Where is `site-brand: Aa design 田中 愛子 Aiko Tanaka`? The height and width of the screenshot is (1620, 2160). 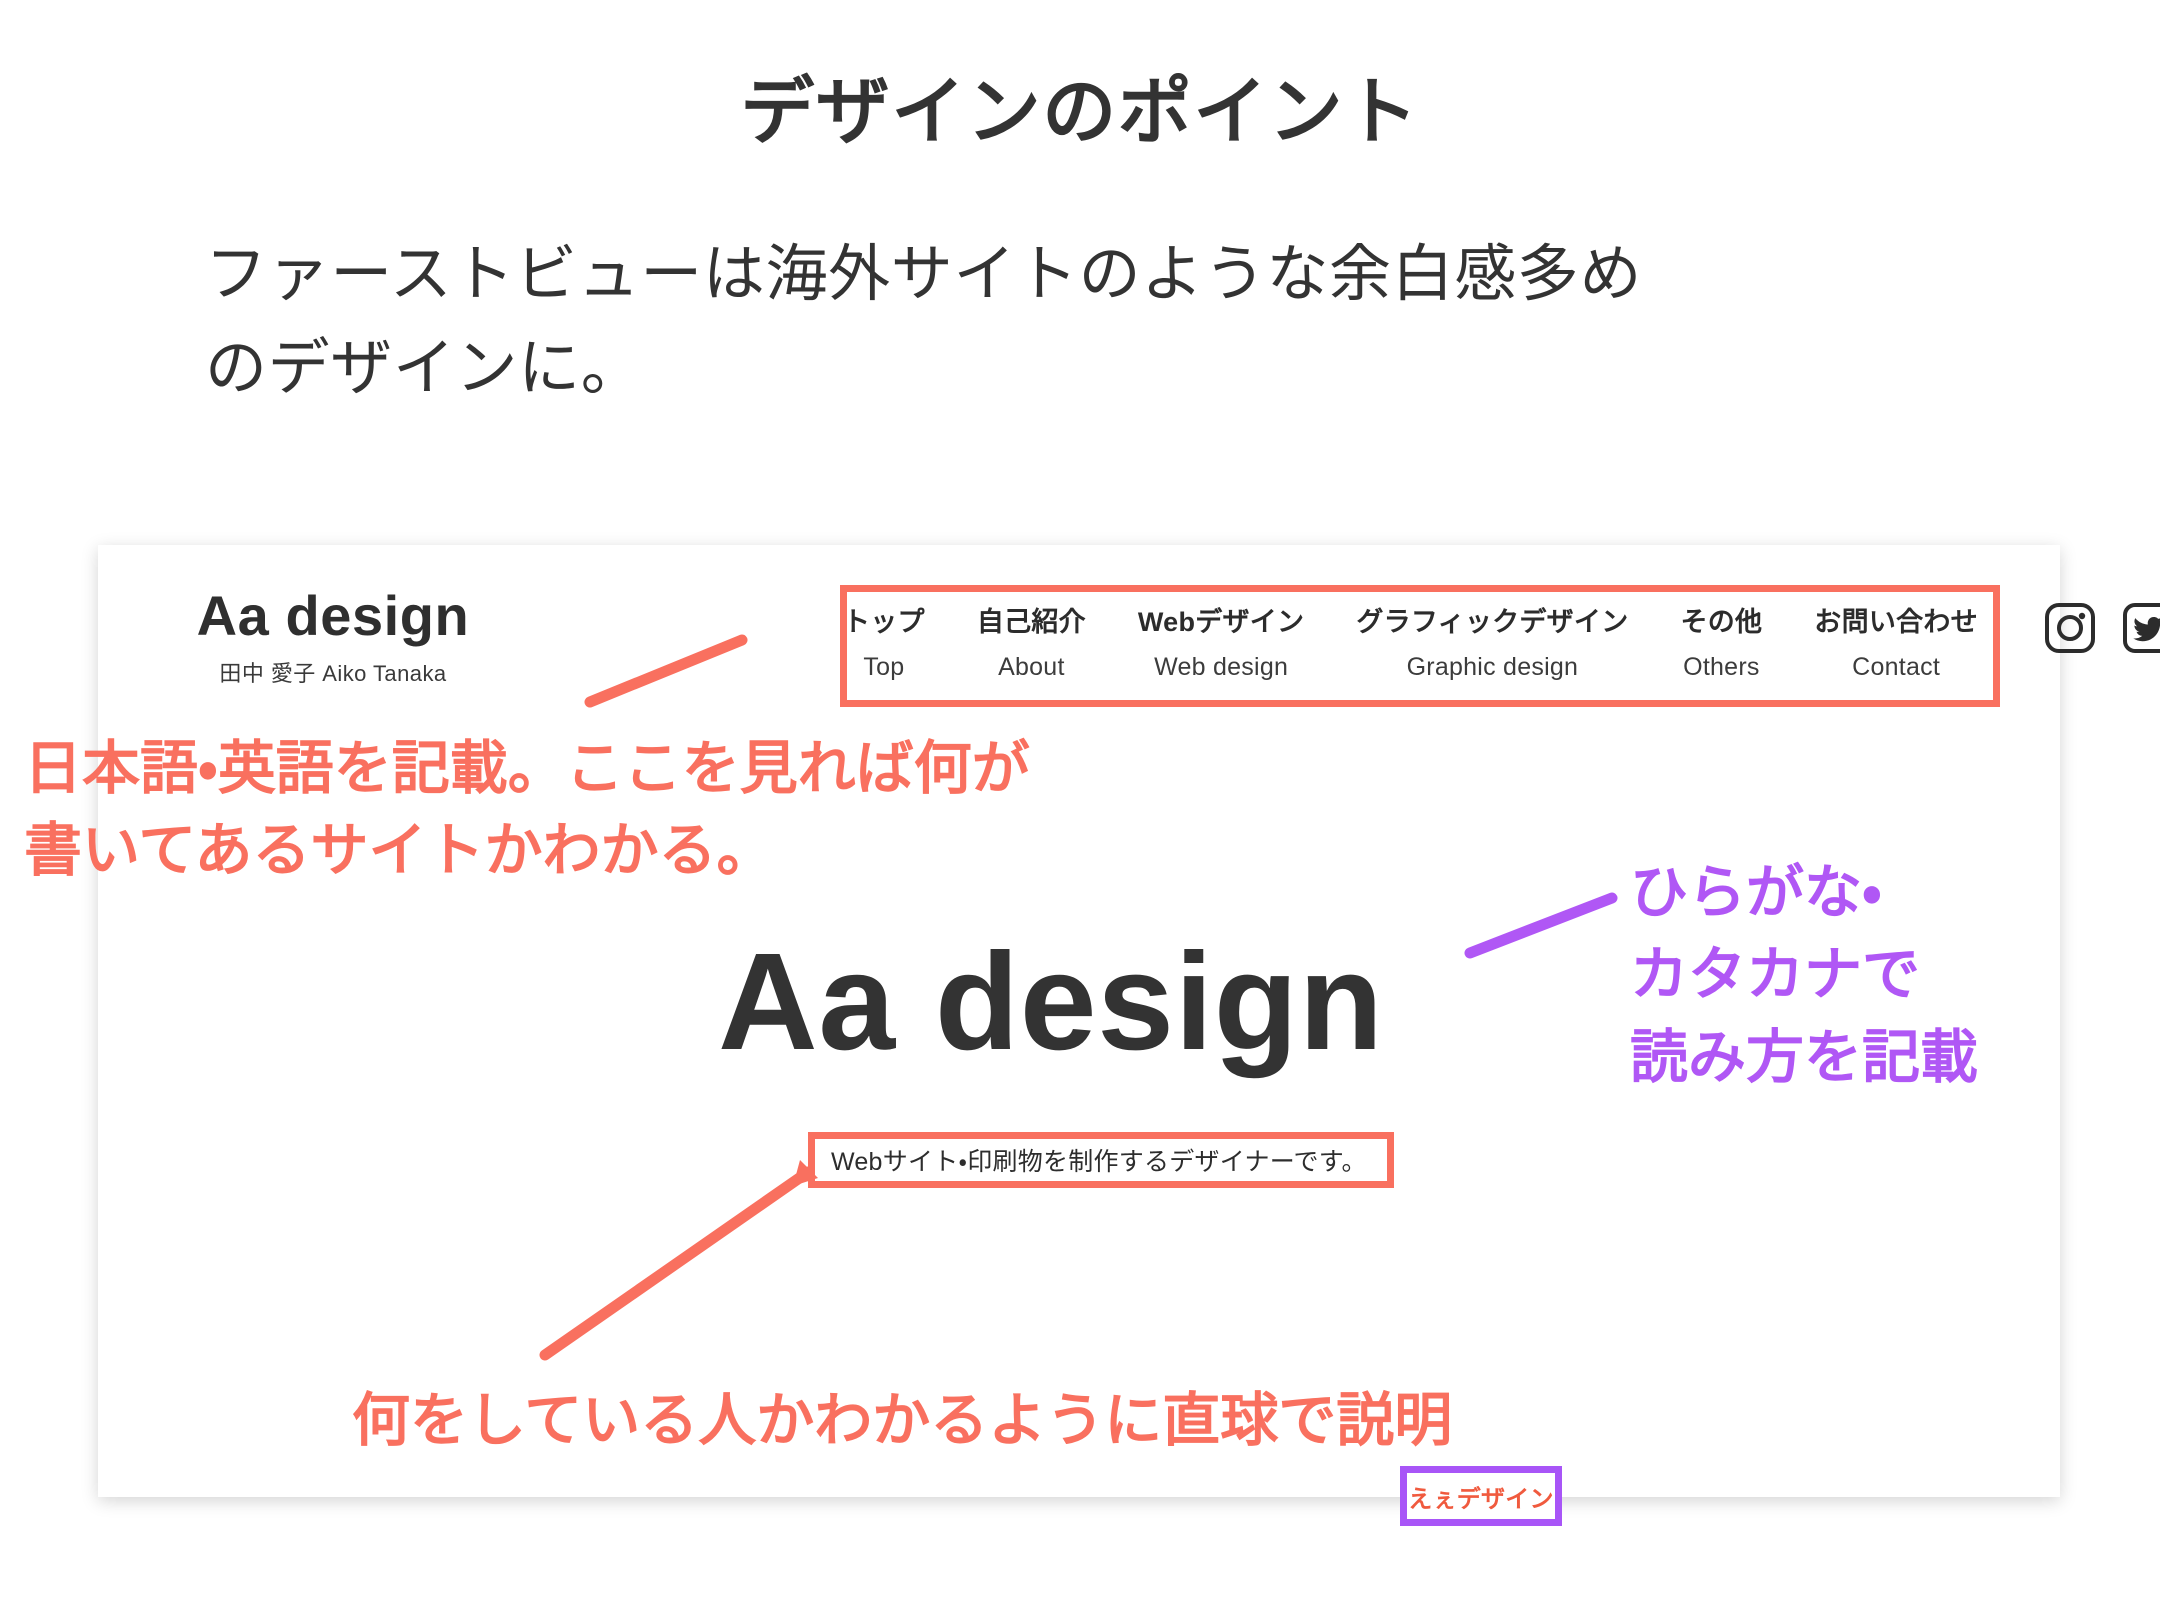 site-brand: Aa design 田中 愛子 Aiko Tanaka is located at coordinates (333, 636).